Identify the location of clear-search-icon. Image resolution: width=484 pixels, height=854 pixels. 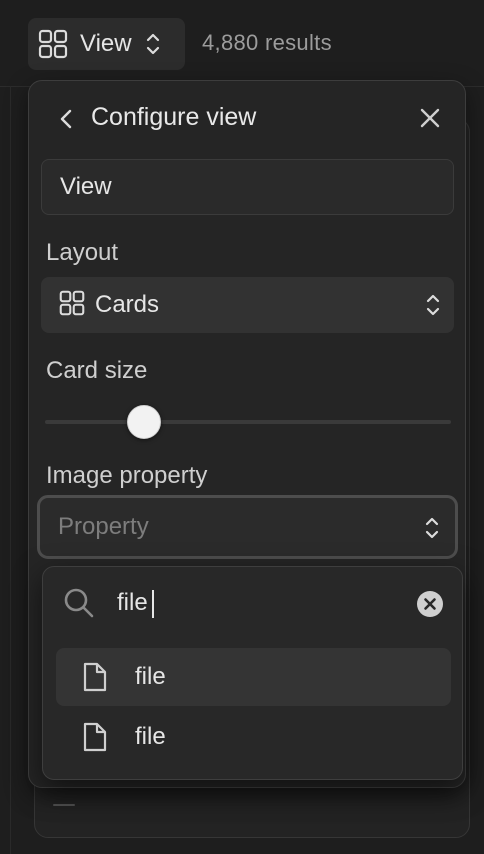
(430, 604).